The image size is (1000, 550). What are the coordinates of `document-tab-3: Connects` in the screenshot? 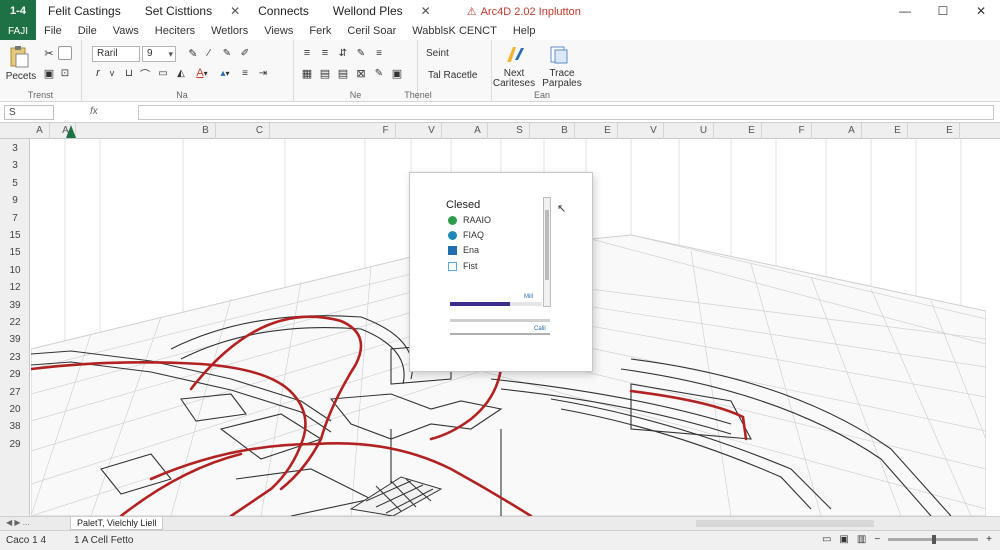 It's located at (283, 11).